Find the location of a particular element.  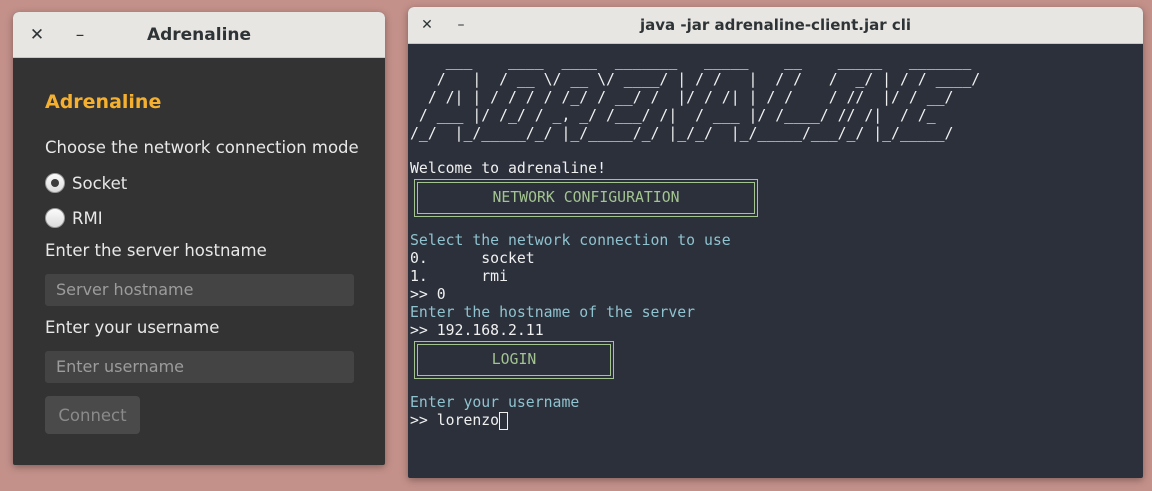

select-connection-prompt: Select the network connection to use is located at coordinates (570, 240).